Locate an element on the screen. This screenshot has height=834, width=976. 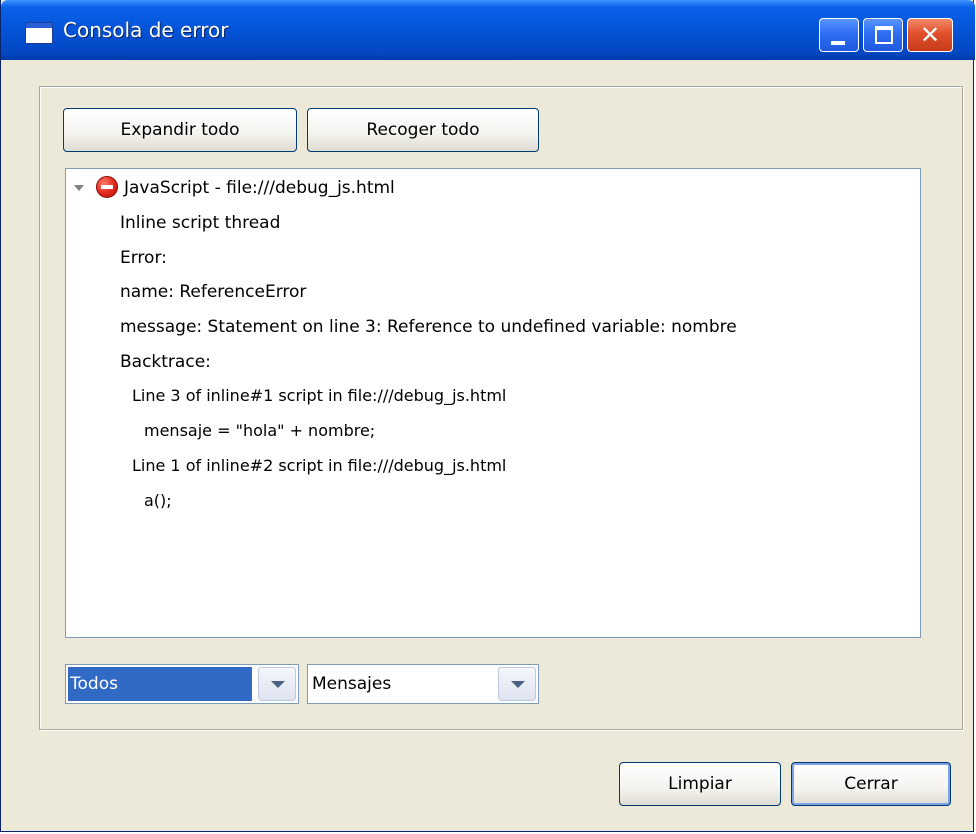
tree-root-label: JavaScript - file:///debug_js.html is located at coordinates (259, 188).